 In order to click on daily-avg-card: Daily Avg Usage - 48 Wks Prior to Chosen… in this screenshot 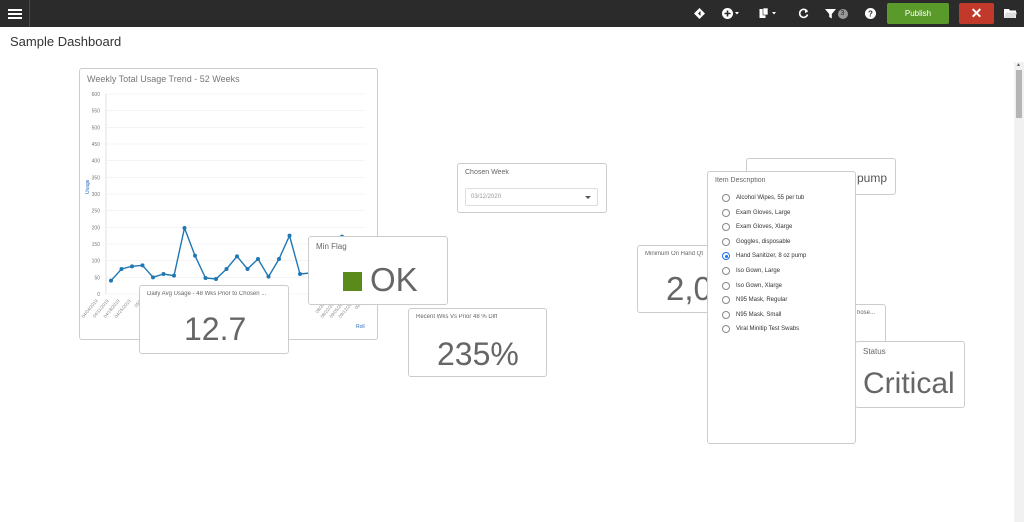, I will do `click(214, 319)`.